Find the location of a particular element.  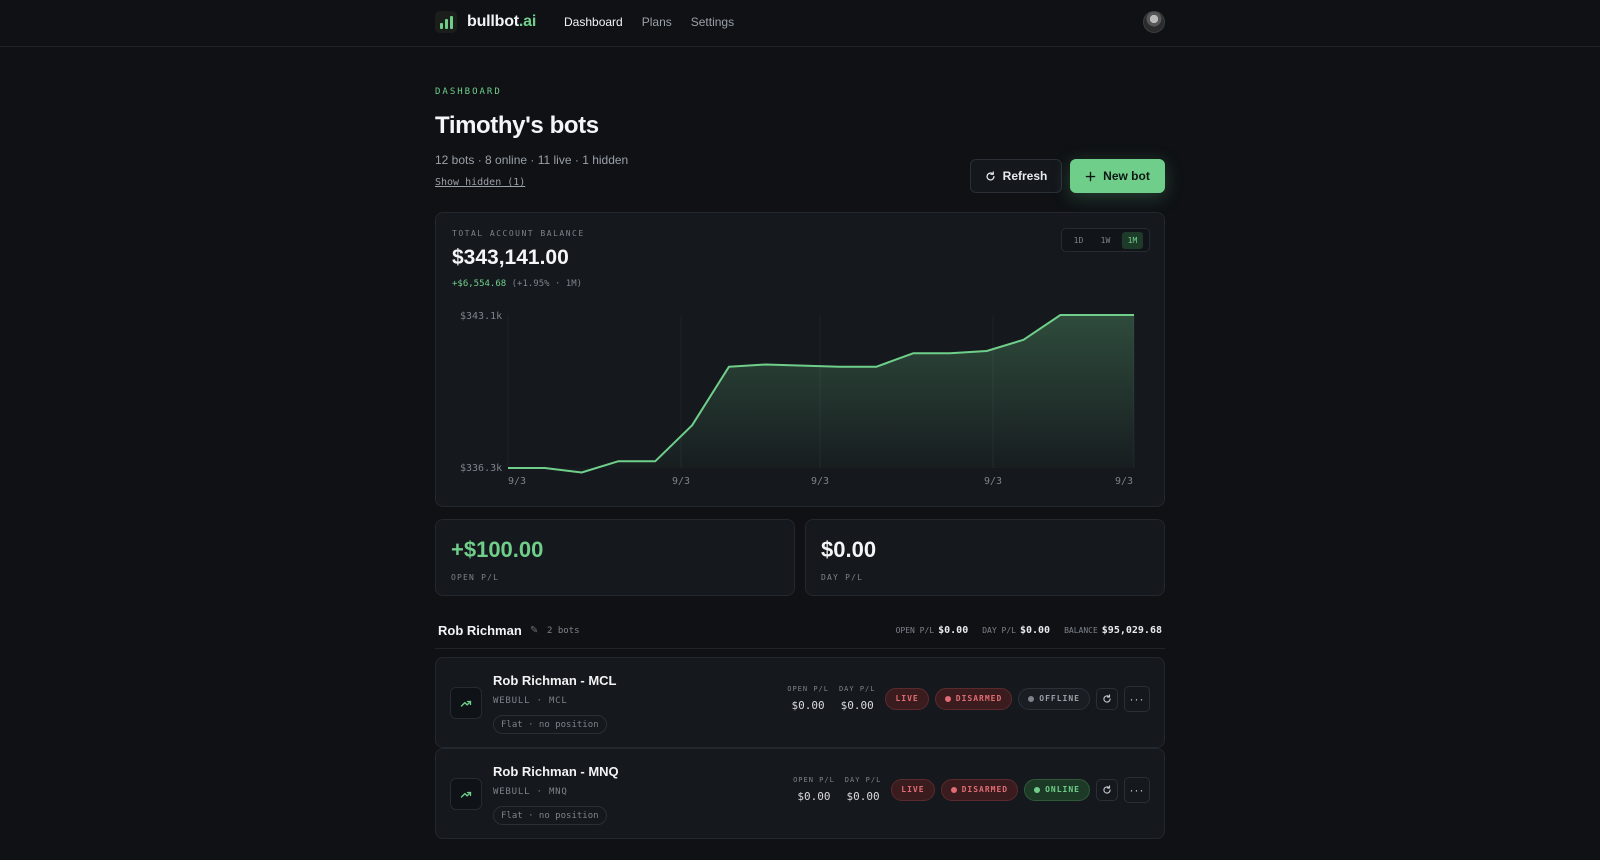

new-bot-button: New bot is located at coordinates (1117, 176).